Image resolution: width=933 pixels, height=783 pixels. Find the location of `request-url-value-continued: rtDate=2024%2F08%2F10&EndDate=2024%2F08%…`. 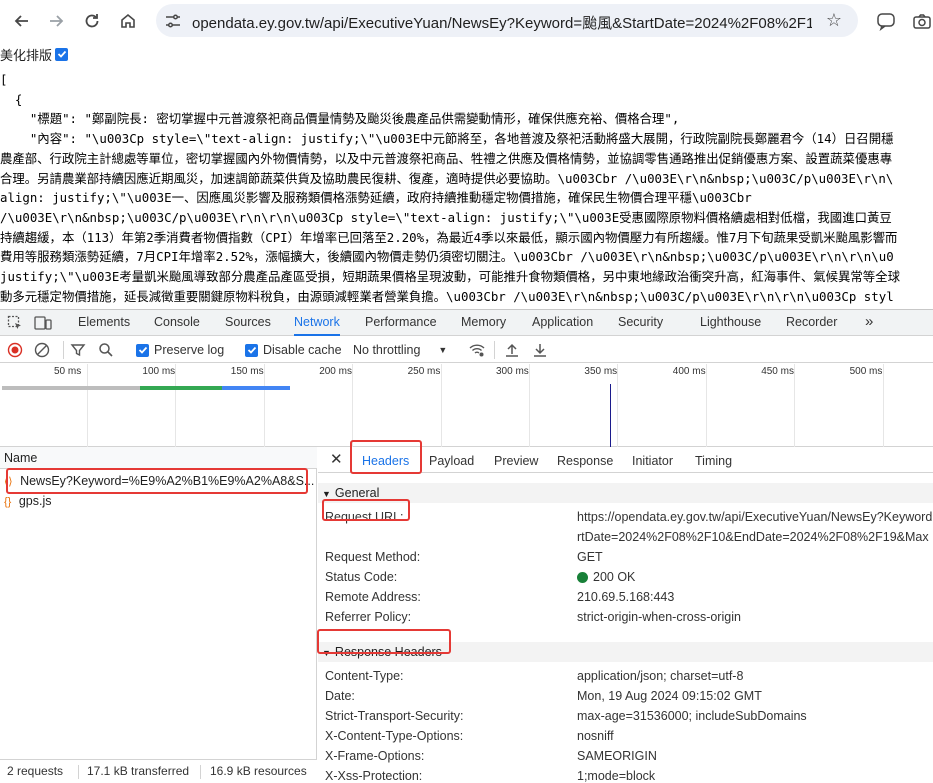

request-url-value-continued: rtDate=2024%2F08%2F10&EndDate=2024%2F08%… is located at coordinates (753, 537).